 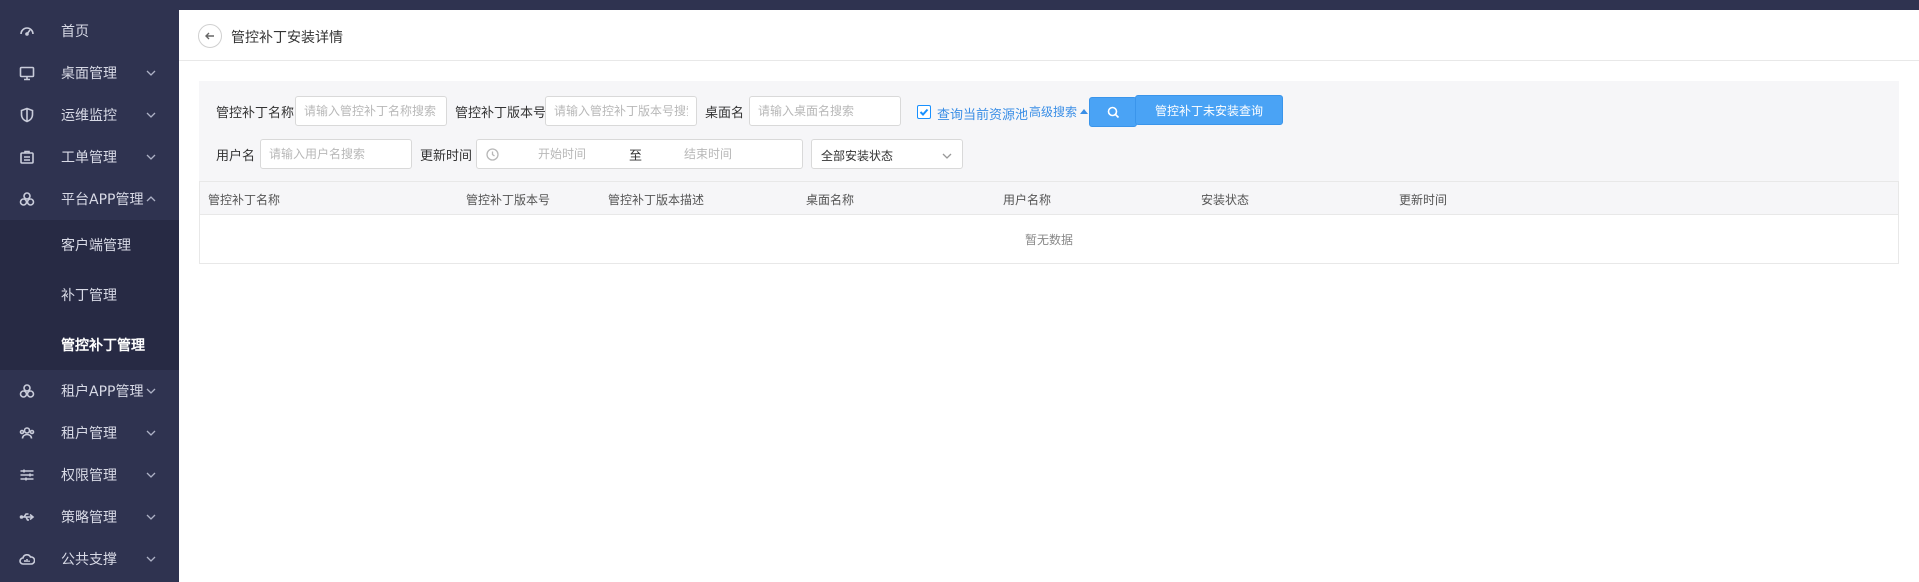 I want to click on sidebar-item-desktop: 桌面管理, so click(x=89, y=73).